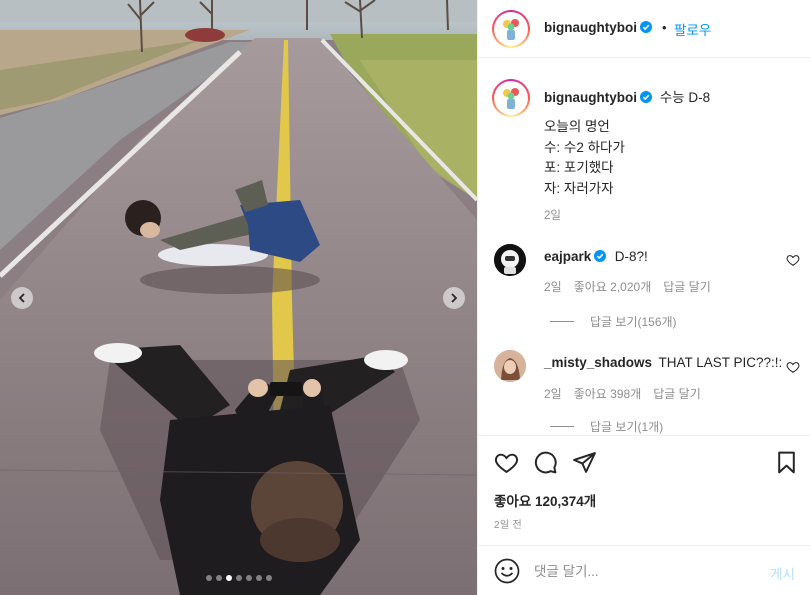 Image resolution: width=810 pixels, height=595 pixels. What do you see at coordinates (590, 97) in the screenshot?
I see `caption-username: bignaughtyboi` at bounding box center [590, 97].